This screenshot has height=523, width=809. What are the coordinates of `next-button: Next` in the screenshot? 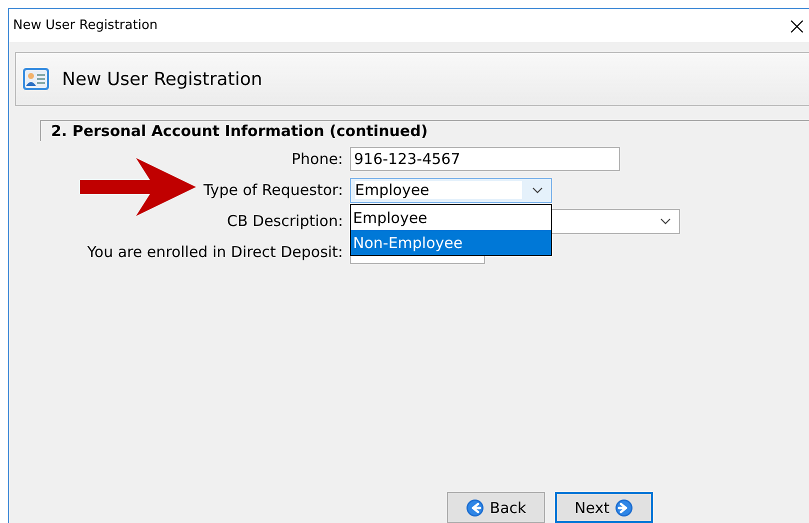 It's located at (604, 507).